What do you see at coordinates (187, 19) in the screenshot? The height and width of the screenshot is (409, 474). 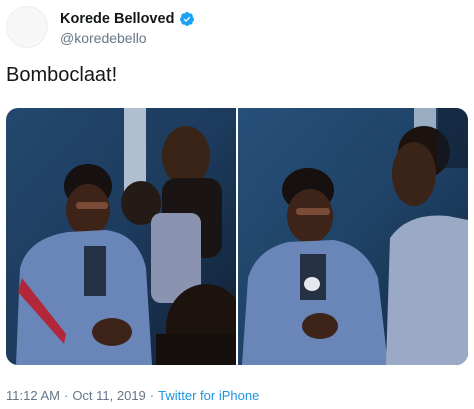 I see `verified-badge-icon` at bounding box center [187, 19].